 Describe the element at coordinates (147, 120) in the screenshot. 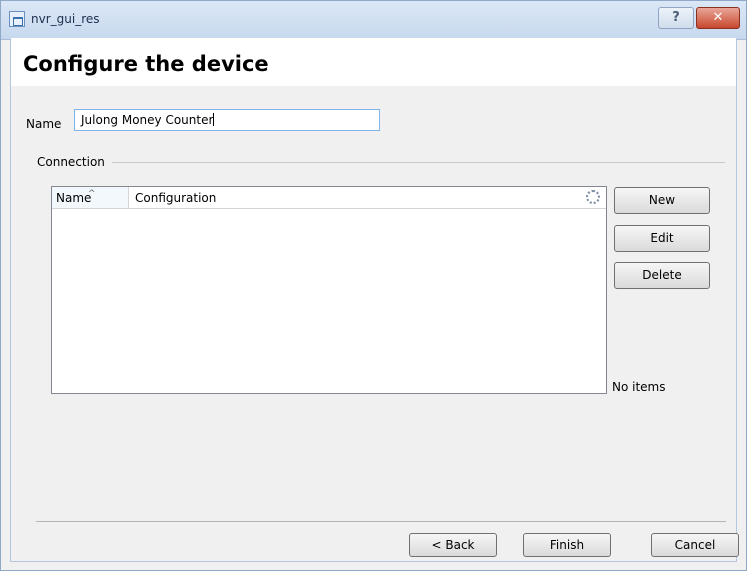

I see `name-input-value: Julong Money Counter` at that location.